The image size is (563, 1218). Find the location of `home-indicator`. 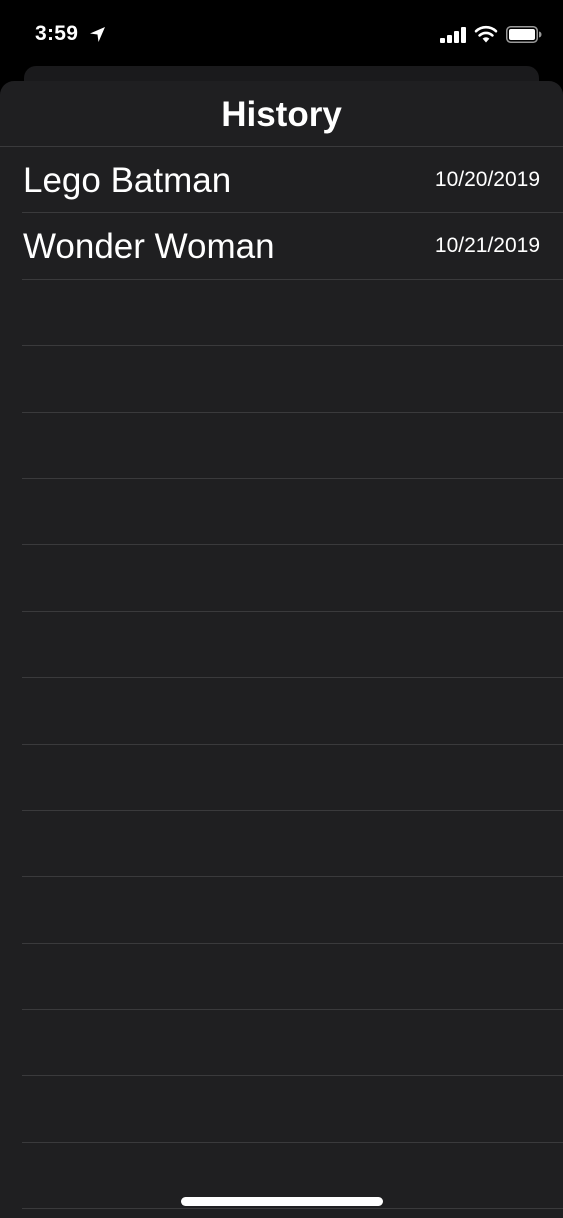

home-indicator is located at coordinates (282, 1201).